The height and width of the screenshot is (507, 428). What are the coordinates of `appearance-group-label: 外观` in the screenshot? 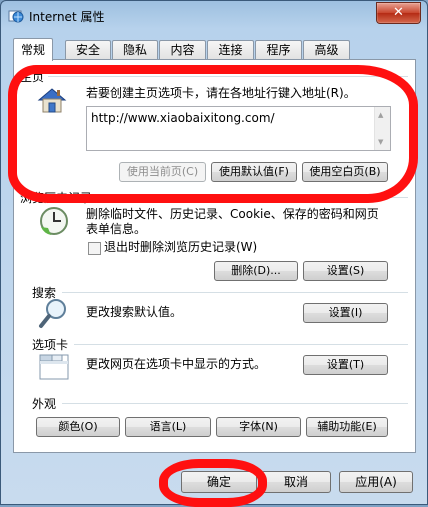 It's located at (44, 404).